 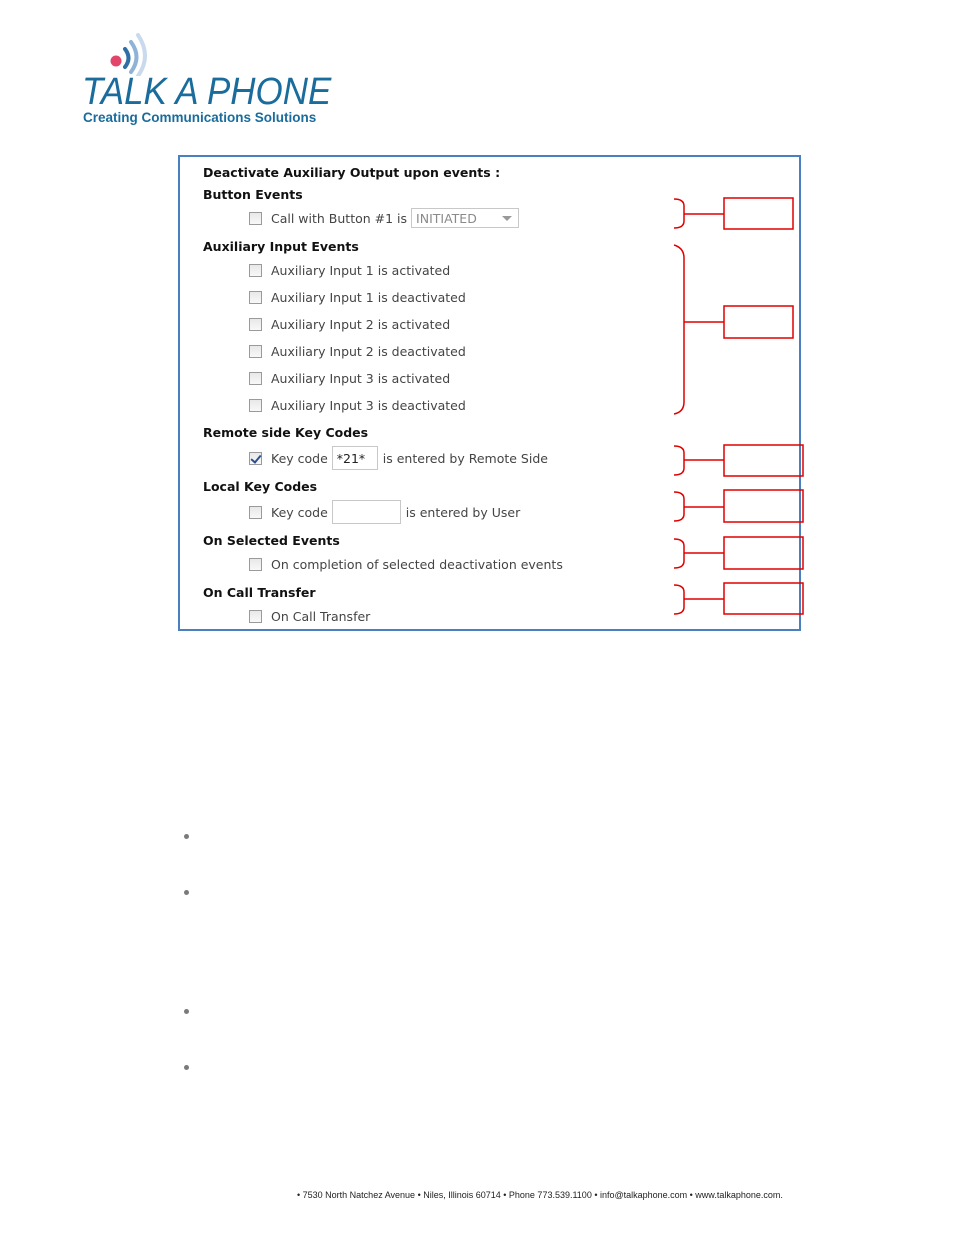 What do you see at coordinates (763, 460) in the screenshot?
I see `callout-box-remote-key-codes` at bounding box center [763, 460].